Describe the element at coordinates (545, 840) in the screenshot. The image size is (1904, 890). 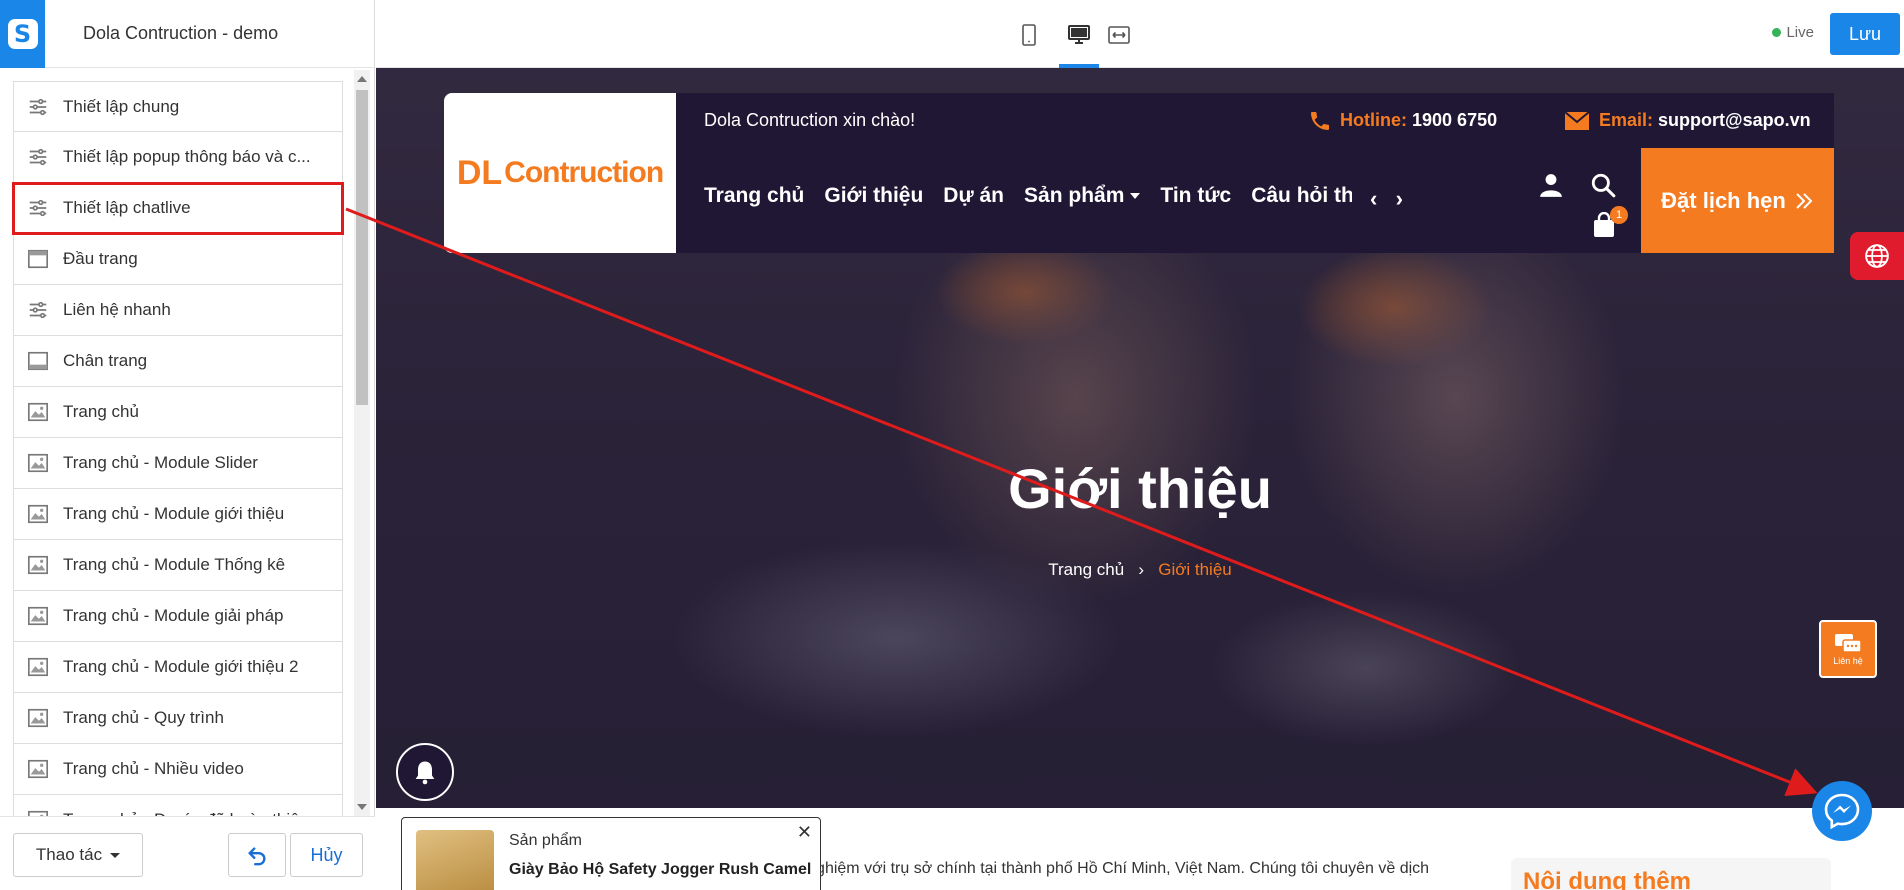
I see `popup-label: Sản phẩm` at that location.